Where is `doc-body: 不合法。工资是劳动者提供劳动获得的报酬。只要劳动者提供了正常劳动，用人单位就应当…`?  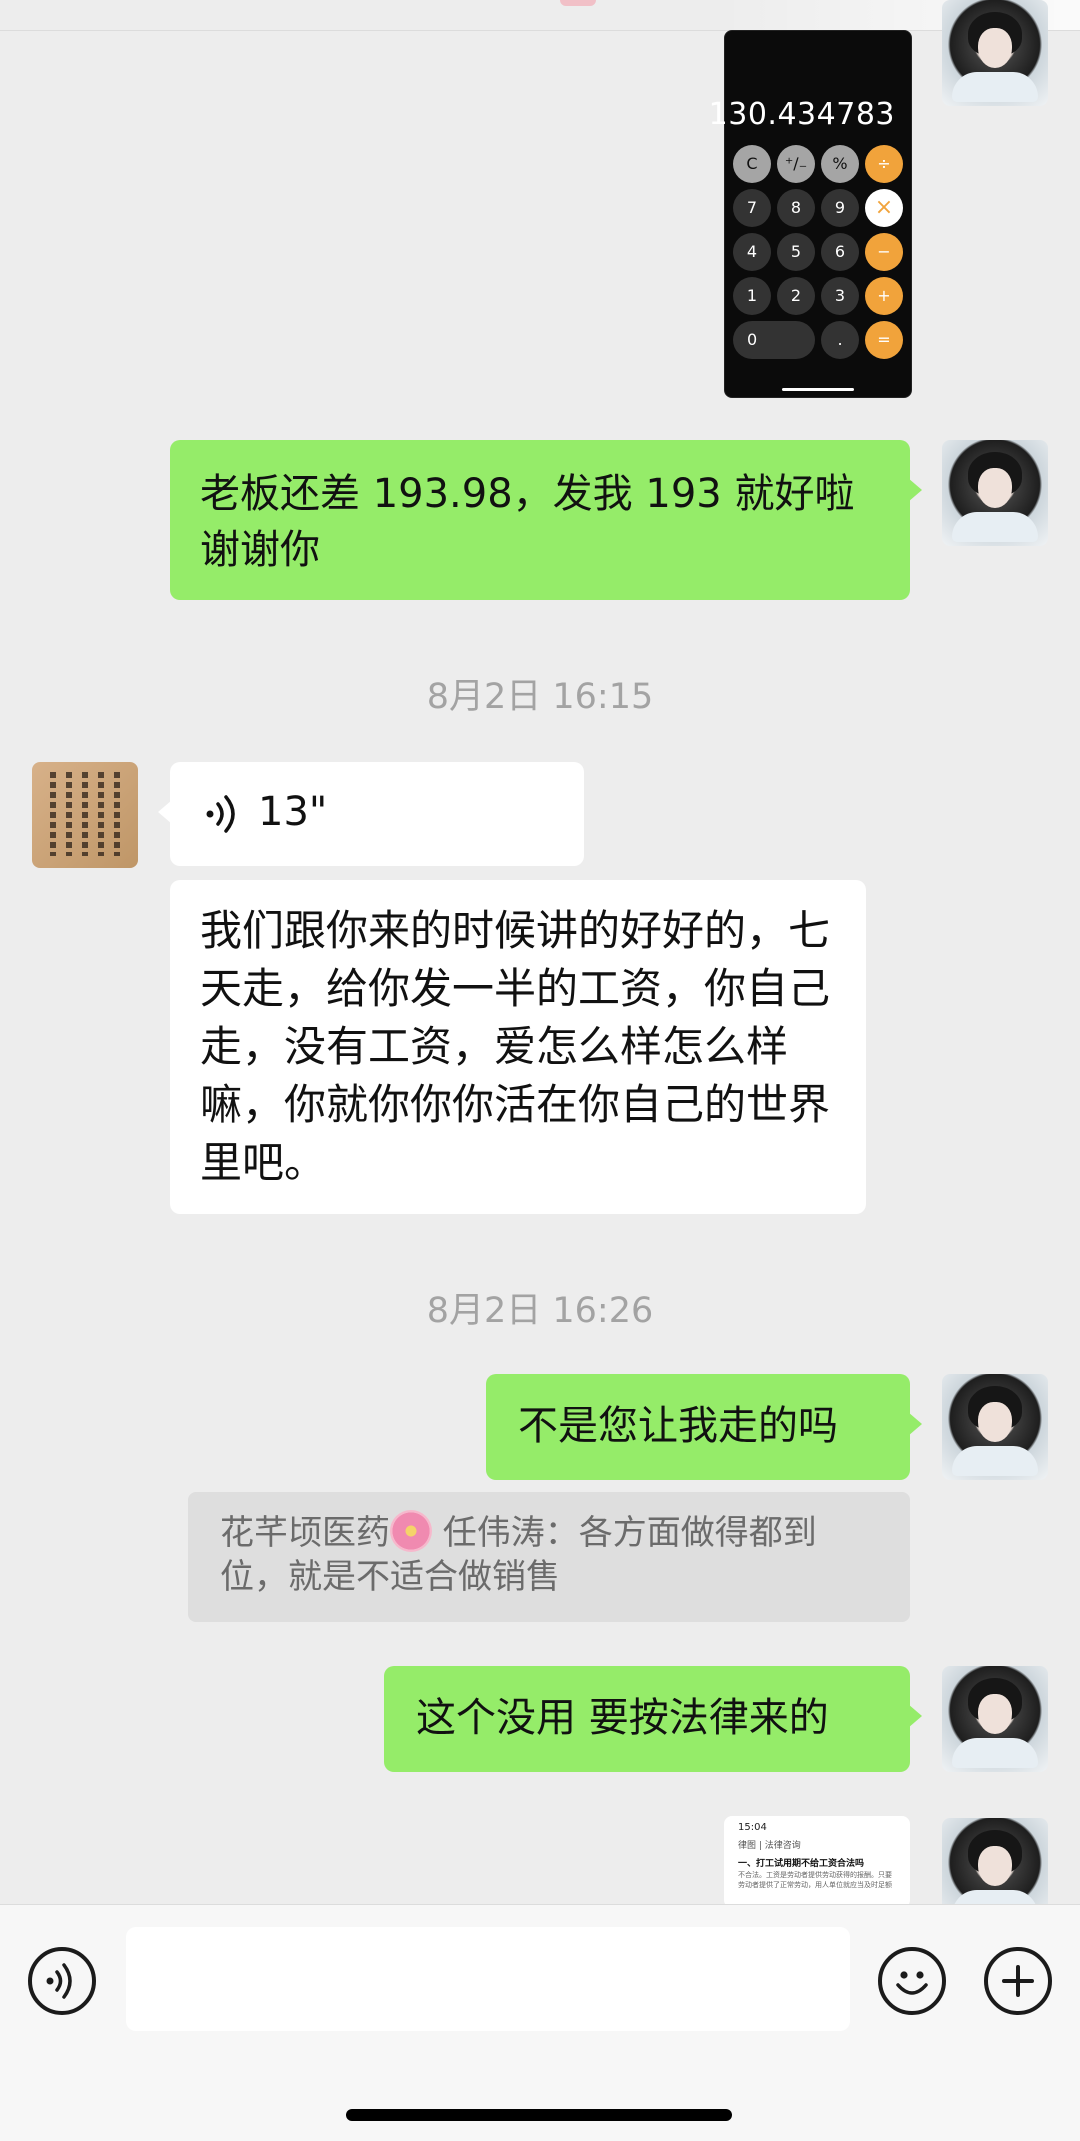
doc-body: 不合法。工资是劳动者提供劳动获得的报酬。只要劳动者提供了正常劳动，用人单位就应当… is located at coordinates (815, 1880).